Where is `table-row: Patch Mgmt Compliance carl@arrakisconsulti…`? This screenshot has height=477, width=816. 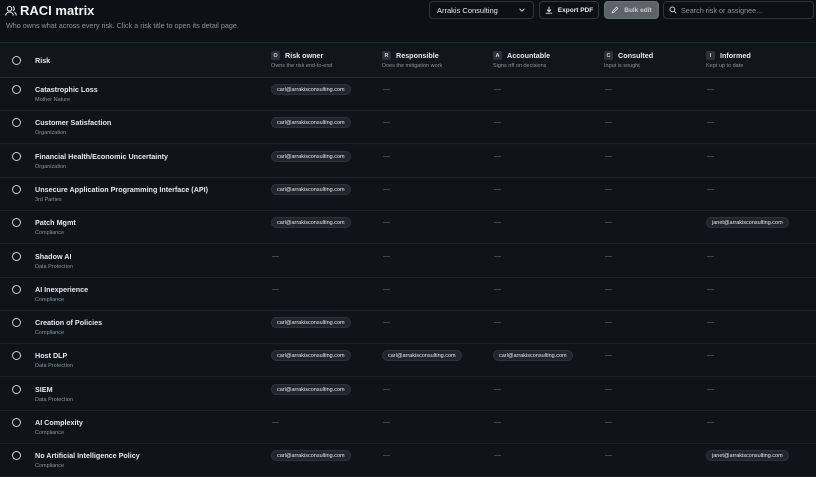 table-row: Patch Mgmt Compliance carl@arrakisconsulti… is located at coordinates (408, 228).